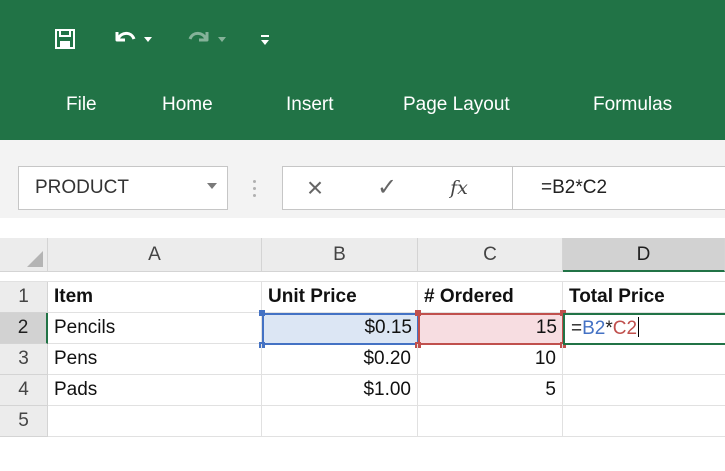 This screenshot has width=725, height=471. I want to click on cell-b2: $0.15, so click(340, 328).